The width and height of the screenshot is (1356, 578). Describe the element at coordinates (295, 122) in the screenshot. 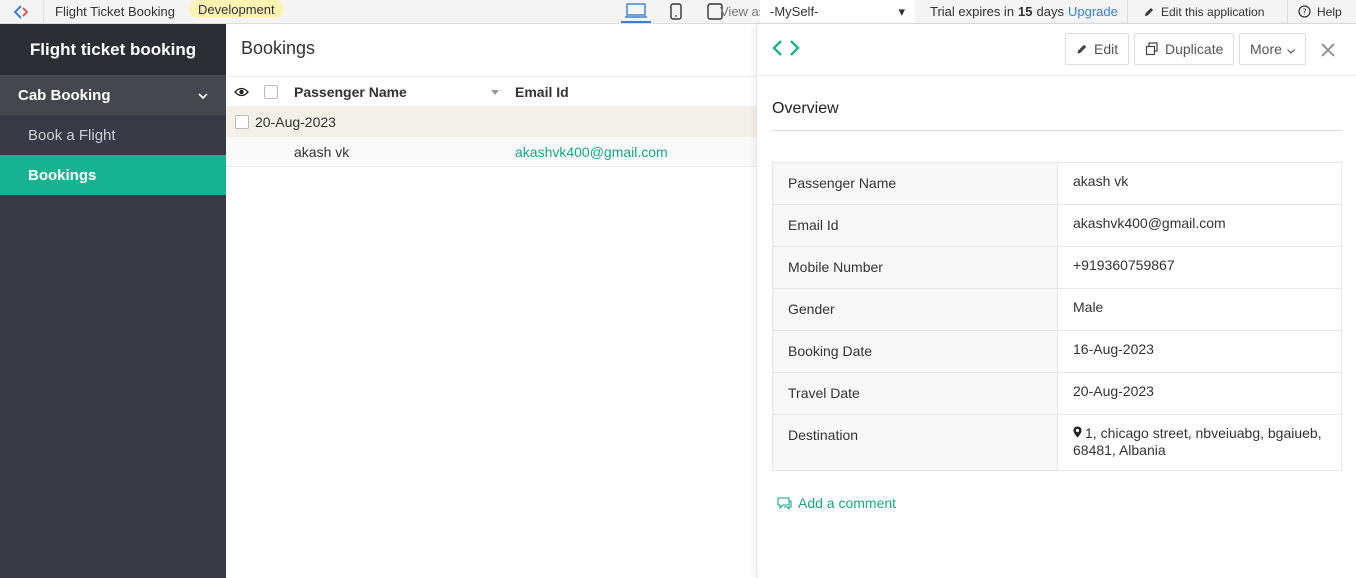

I see `group-label: 20-Aug-2023` at that location.